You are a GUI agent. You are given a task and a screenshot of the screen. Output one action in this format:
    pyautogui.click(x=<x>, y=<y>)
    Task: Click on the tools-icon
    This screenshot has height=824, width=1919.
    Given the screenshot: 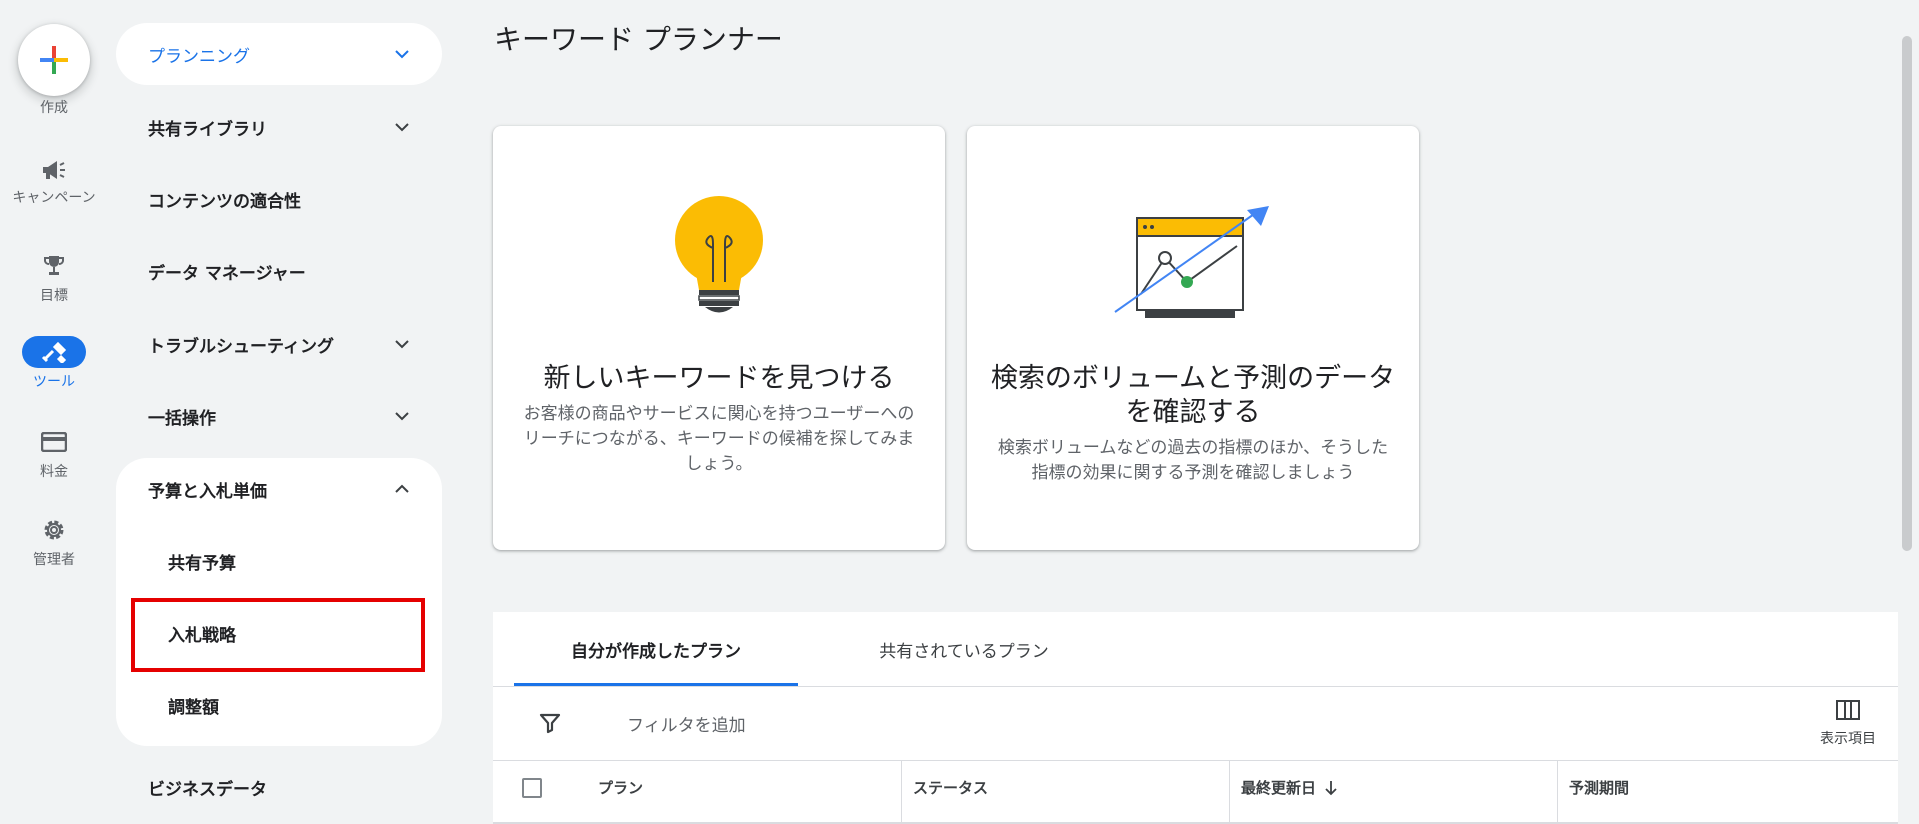 What is the action you would take?
    pyautogui.click(x=54, y=352)
    